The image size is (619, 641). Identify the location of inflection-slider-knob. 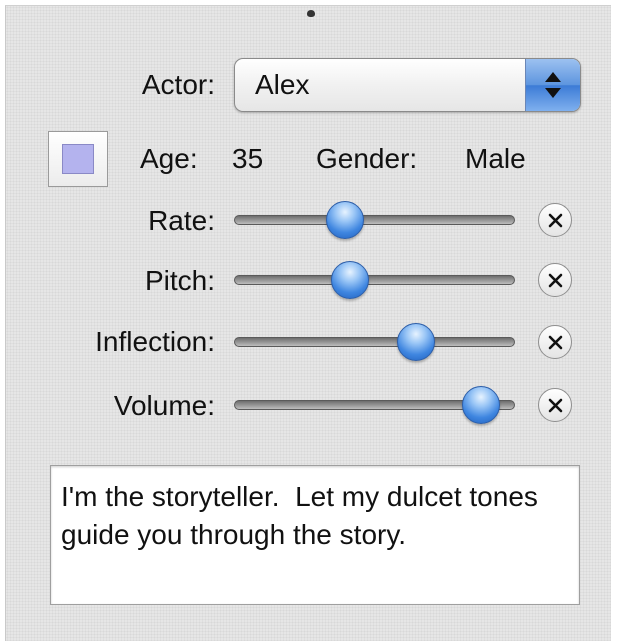
(415, 342).